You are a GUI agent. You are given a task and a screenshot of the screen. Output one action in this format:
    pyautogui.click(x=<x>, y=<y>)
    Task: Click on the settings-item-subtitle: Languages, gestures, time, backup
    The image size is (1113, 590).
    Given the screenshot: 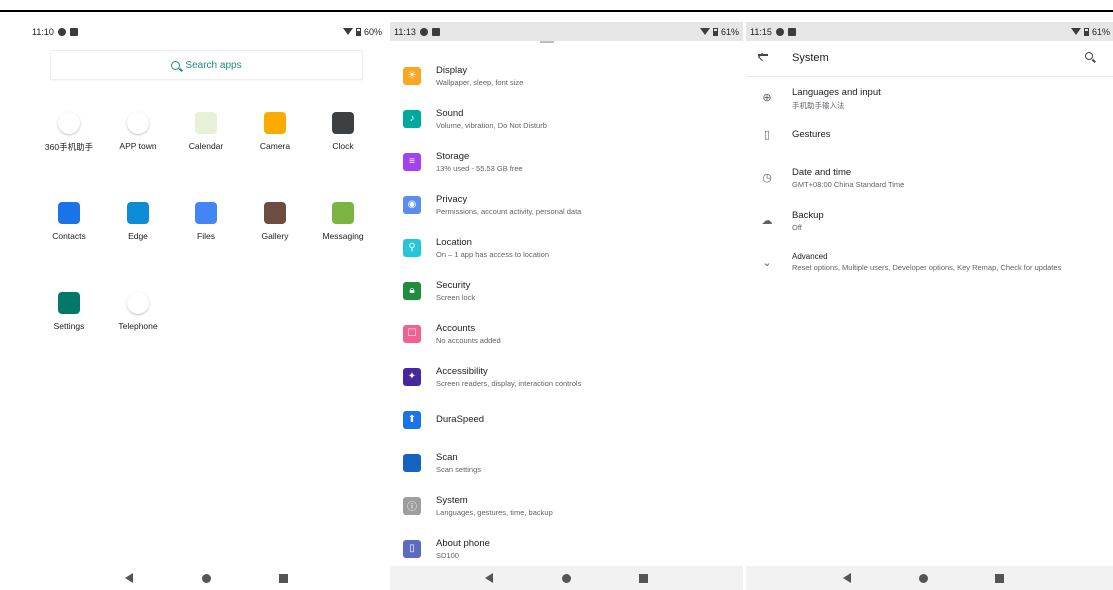 What is the action you would take?
    pyautogui.click(x=494, y=512)
    